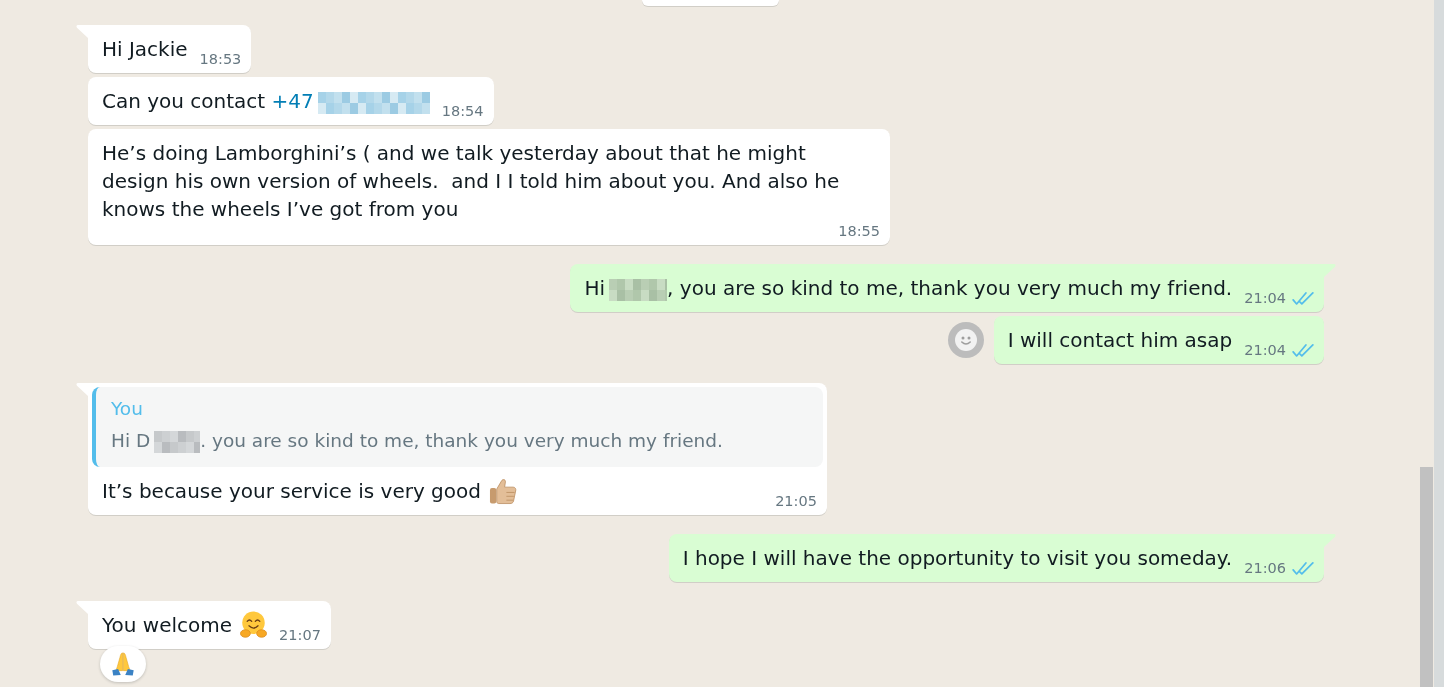 The image size is (1444, 687). What do you see at coordinates (859, 231) in the screenshot?
I see `message-time: 18:55` at bounding box center [859, 231].